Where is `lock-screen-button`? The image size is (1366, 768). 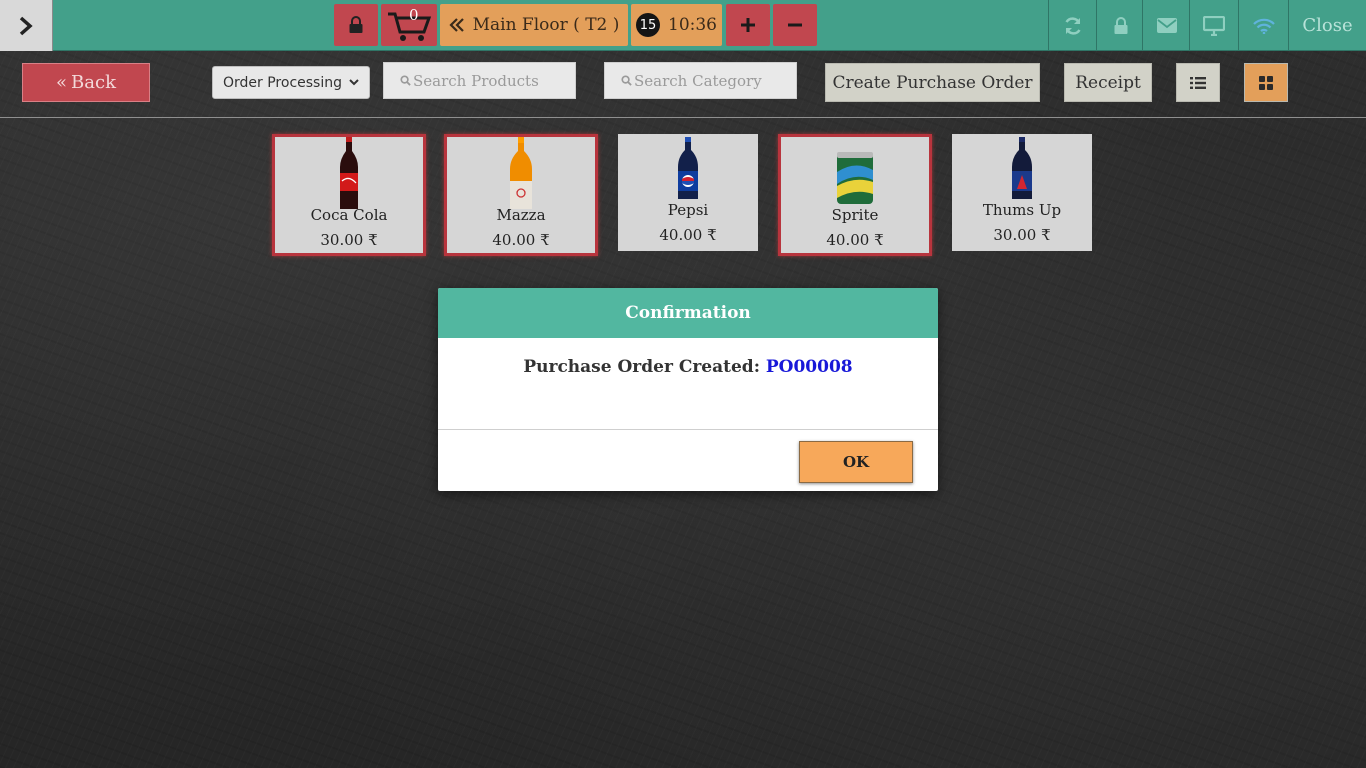
lock-screen-button is located at coordinates (1120, 25).